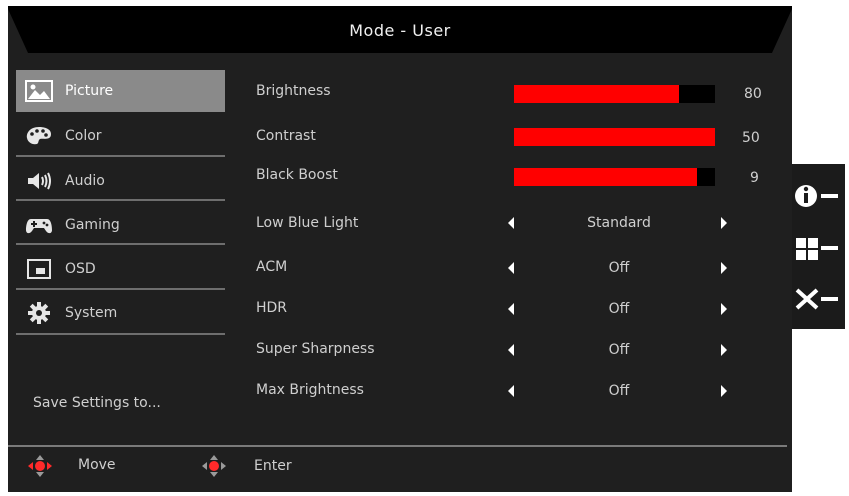 The image size is (849, 496). Describe the element at coordinates (619, 391) in the screenshot. I see `max-brightness-value: Off` at that location.